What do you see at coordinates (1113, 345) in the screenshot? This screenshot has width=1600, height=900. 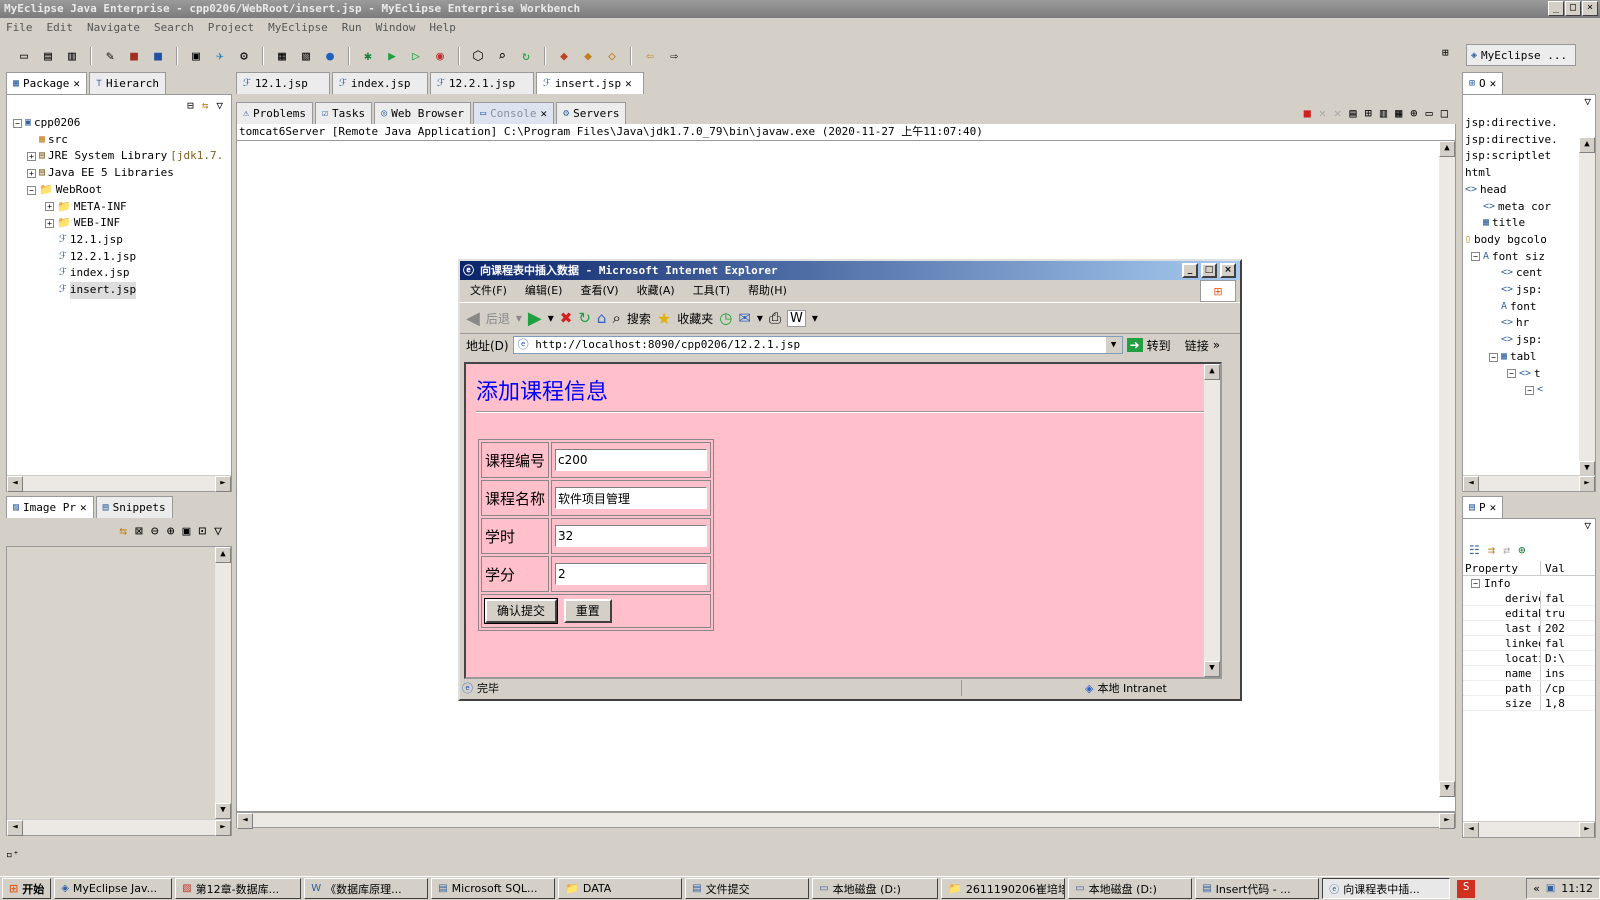 I see `address-dropdown-icon: ▼` at bounding box center [1113, 345].